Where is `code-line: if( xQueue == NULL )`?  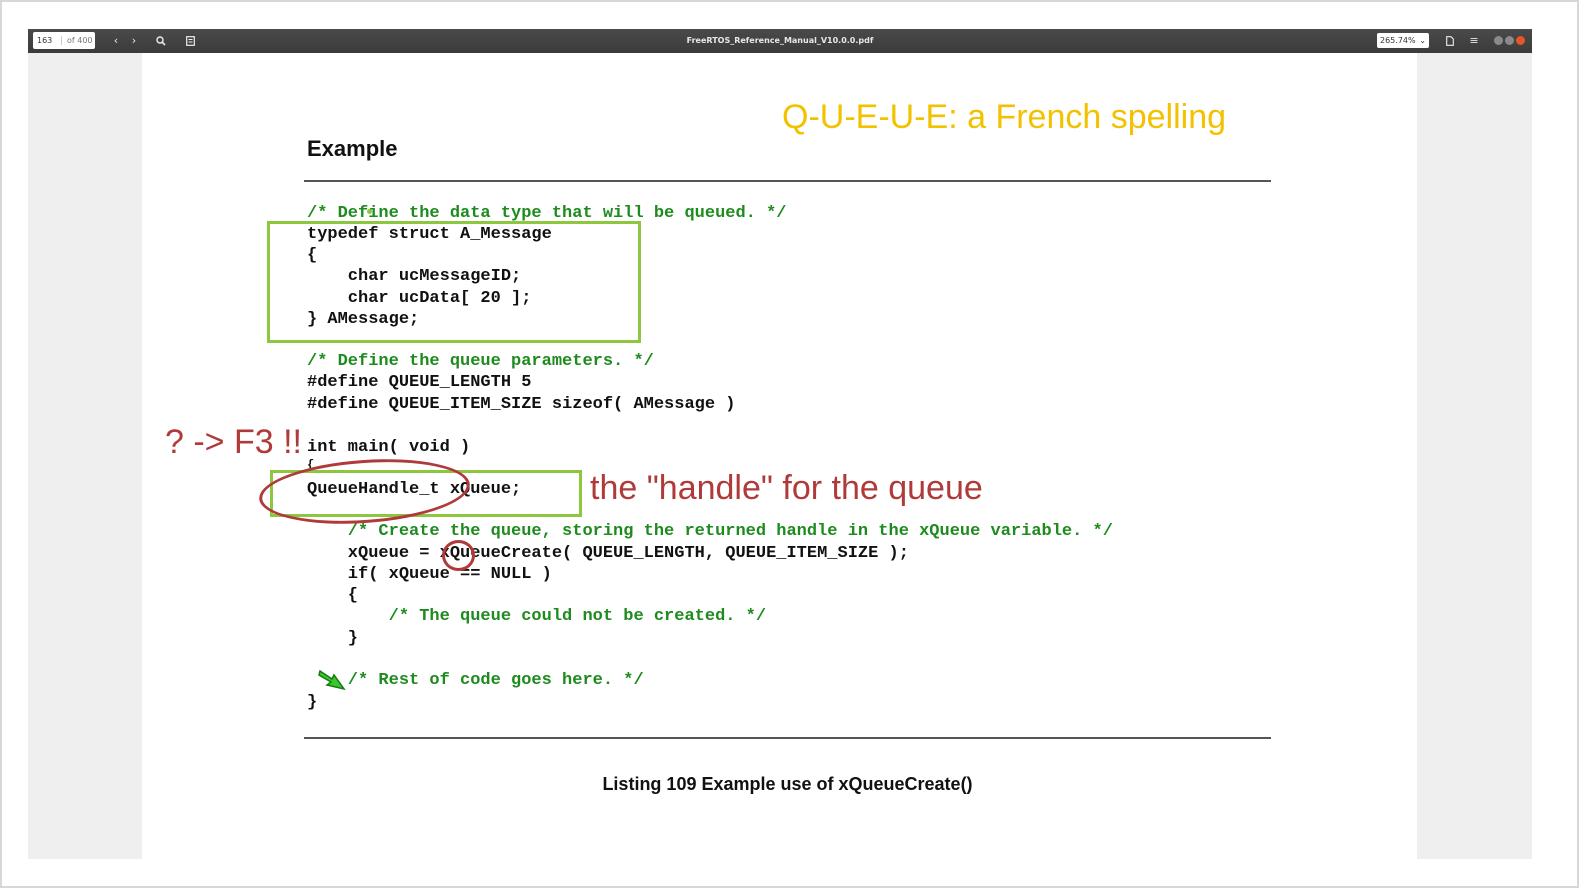 code-line: if( xQueue == NULL ) is located at coordinates (429, 574).